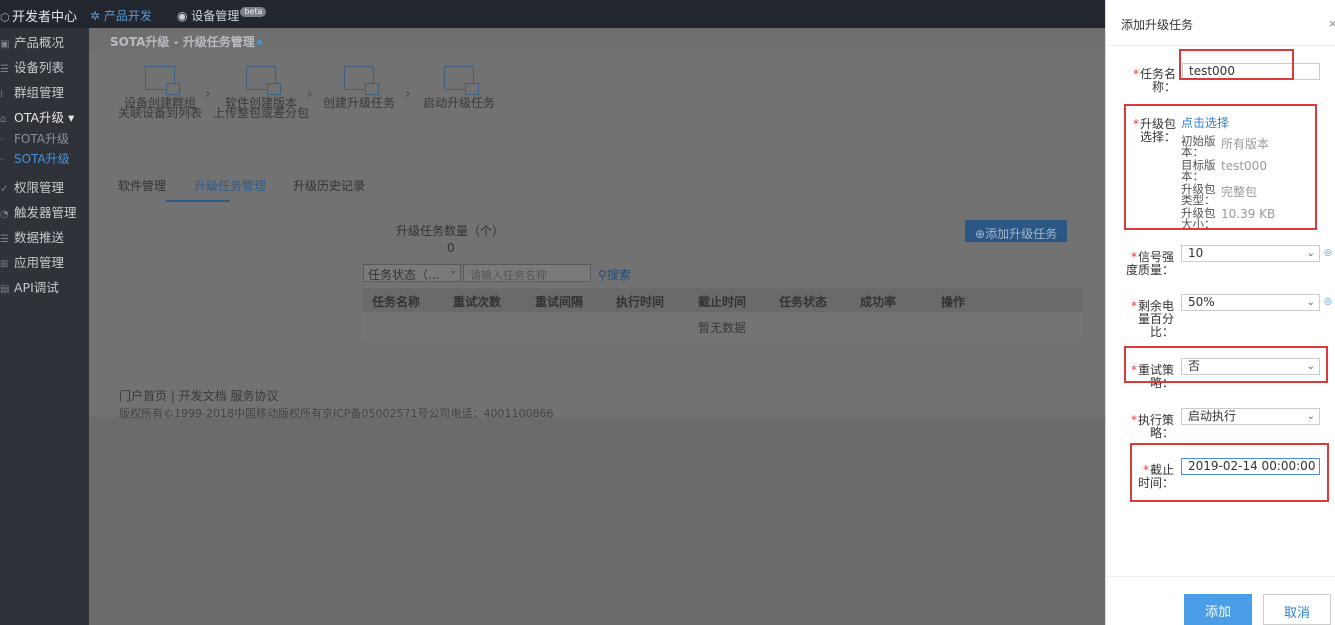 The height and width of the screenshot is (625, 1335). I want to click on task-name-label: *任务名称：, so click(1154, 80).